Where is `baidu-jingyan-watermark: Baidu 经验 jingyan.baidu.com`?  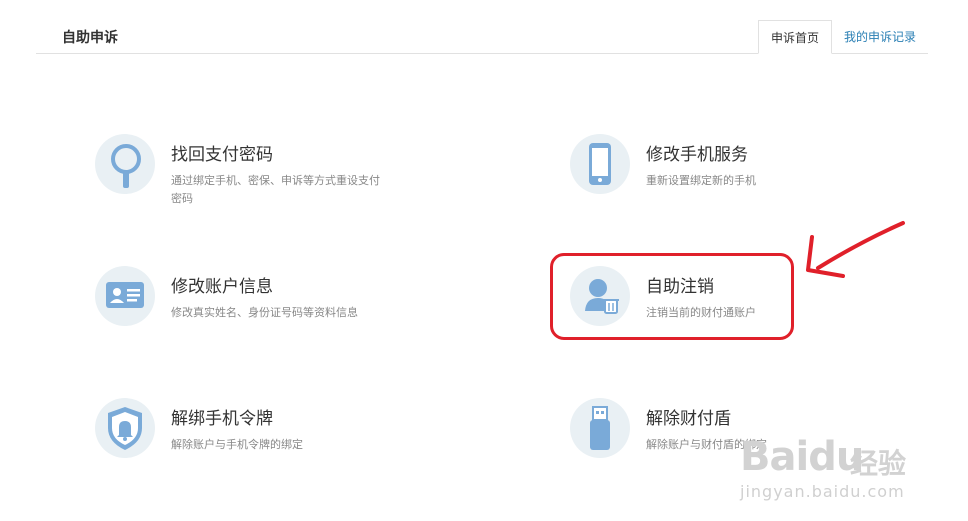 baidu-jingyan-watermark: Baidu 经验 jingyan.baidu.com is located at coordinates (840, 466).